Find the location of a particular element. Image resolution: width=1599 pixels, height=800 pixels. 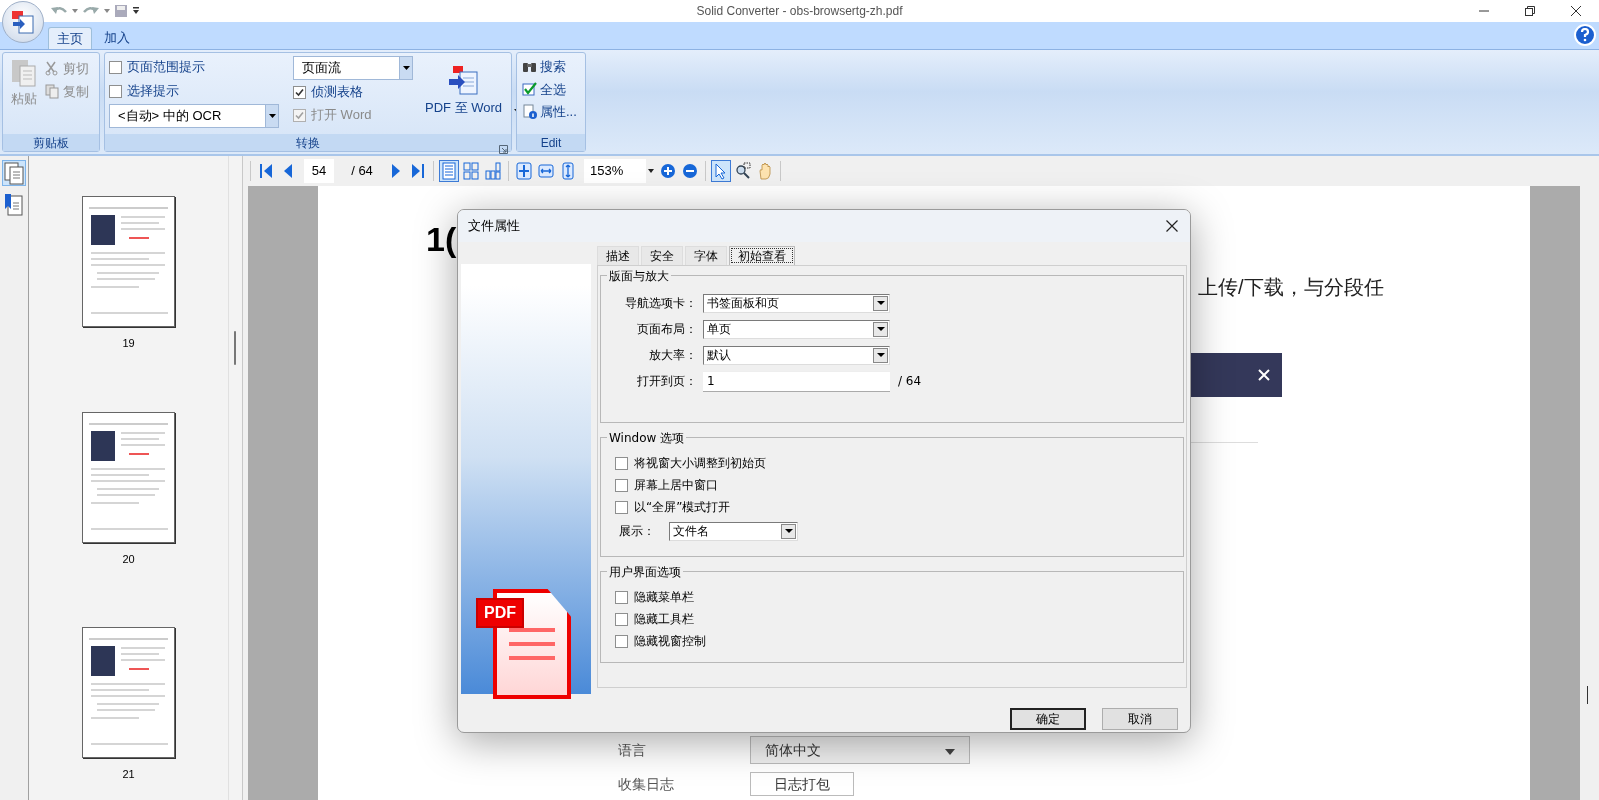

group-label: Edit is located at coordinates (551, 143).